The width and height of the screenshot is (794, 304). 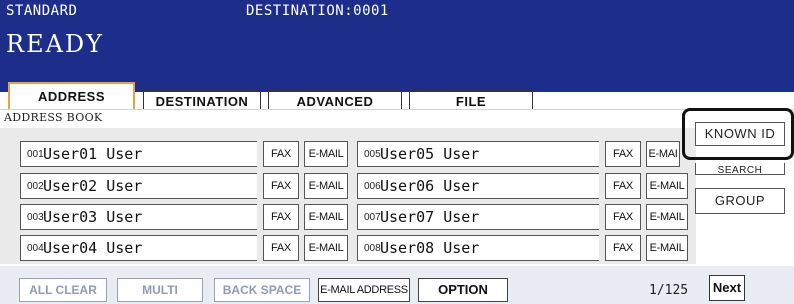 What do you see at coordinates (93, 154) in the screenshot?
I see `entry-name: User01 User` at bounding box center [93, 154].